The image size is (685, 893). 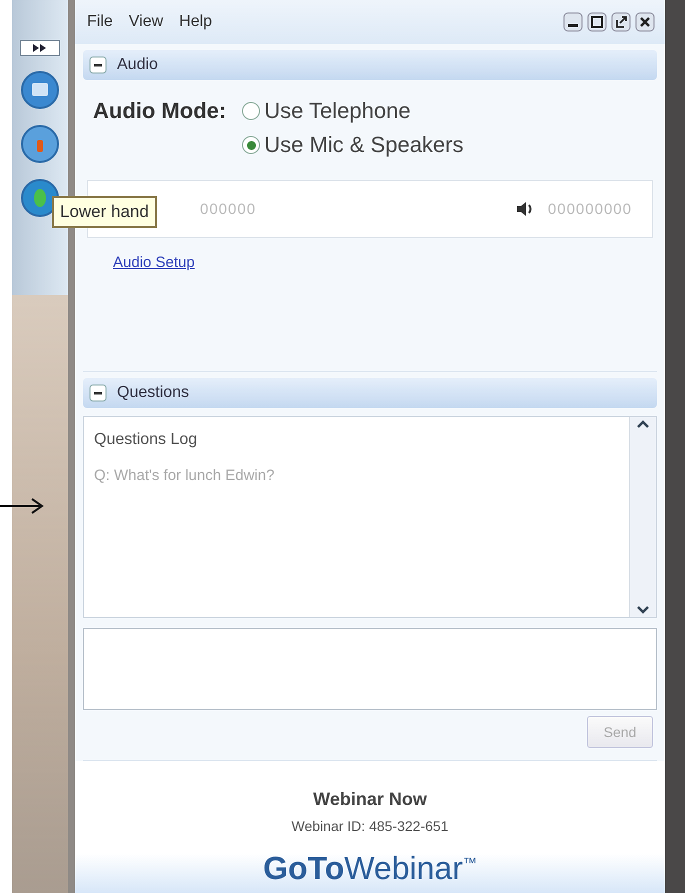 I want to click on log-title: Questions Log, so click(x=146, y=440).